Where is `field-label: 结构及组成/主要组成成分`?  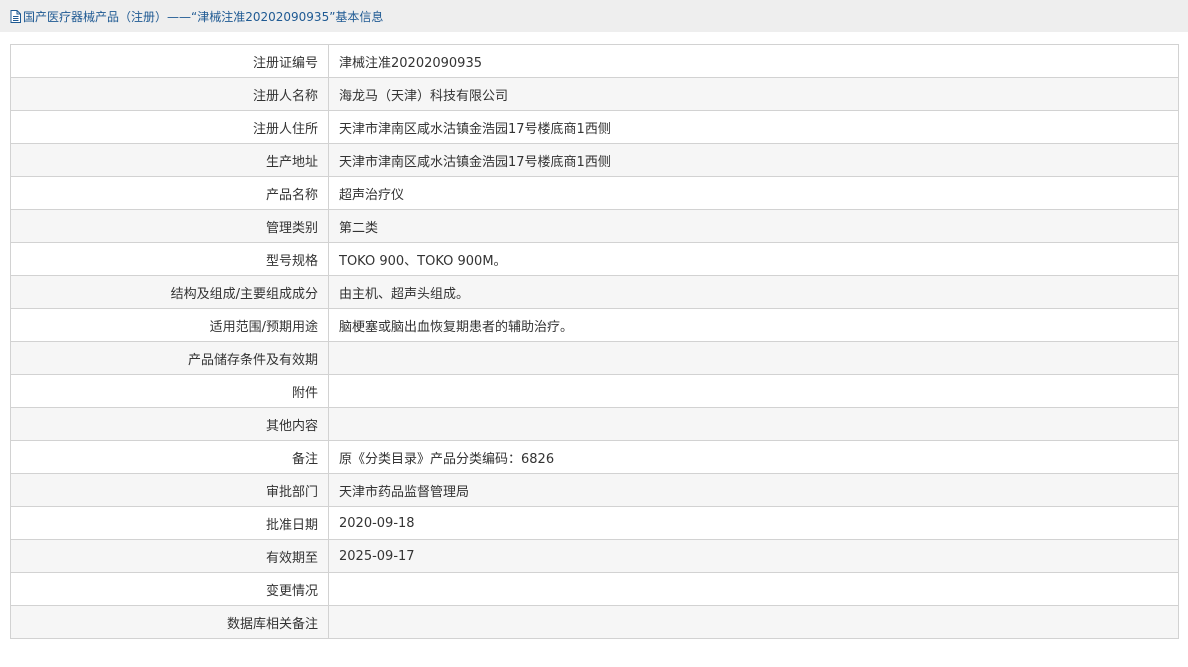
field-label: 结构及组成/主要组成成分 is located at coordinates (169, 292).